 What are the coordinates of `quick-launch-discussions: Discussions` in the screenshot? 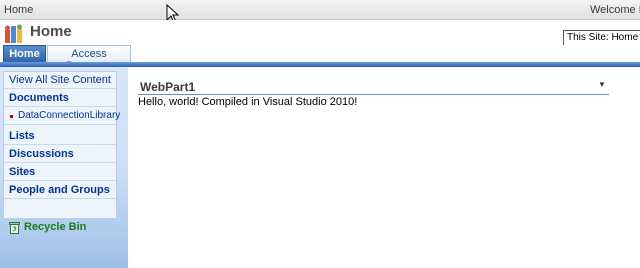 It's located at (60, 154).